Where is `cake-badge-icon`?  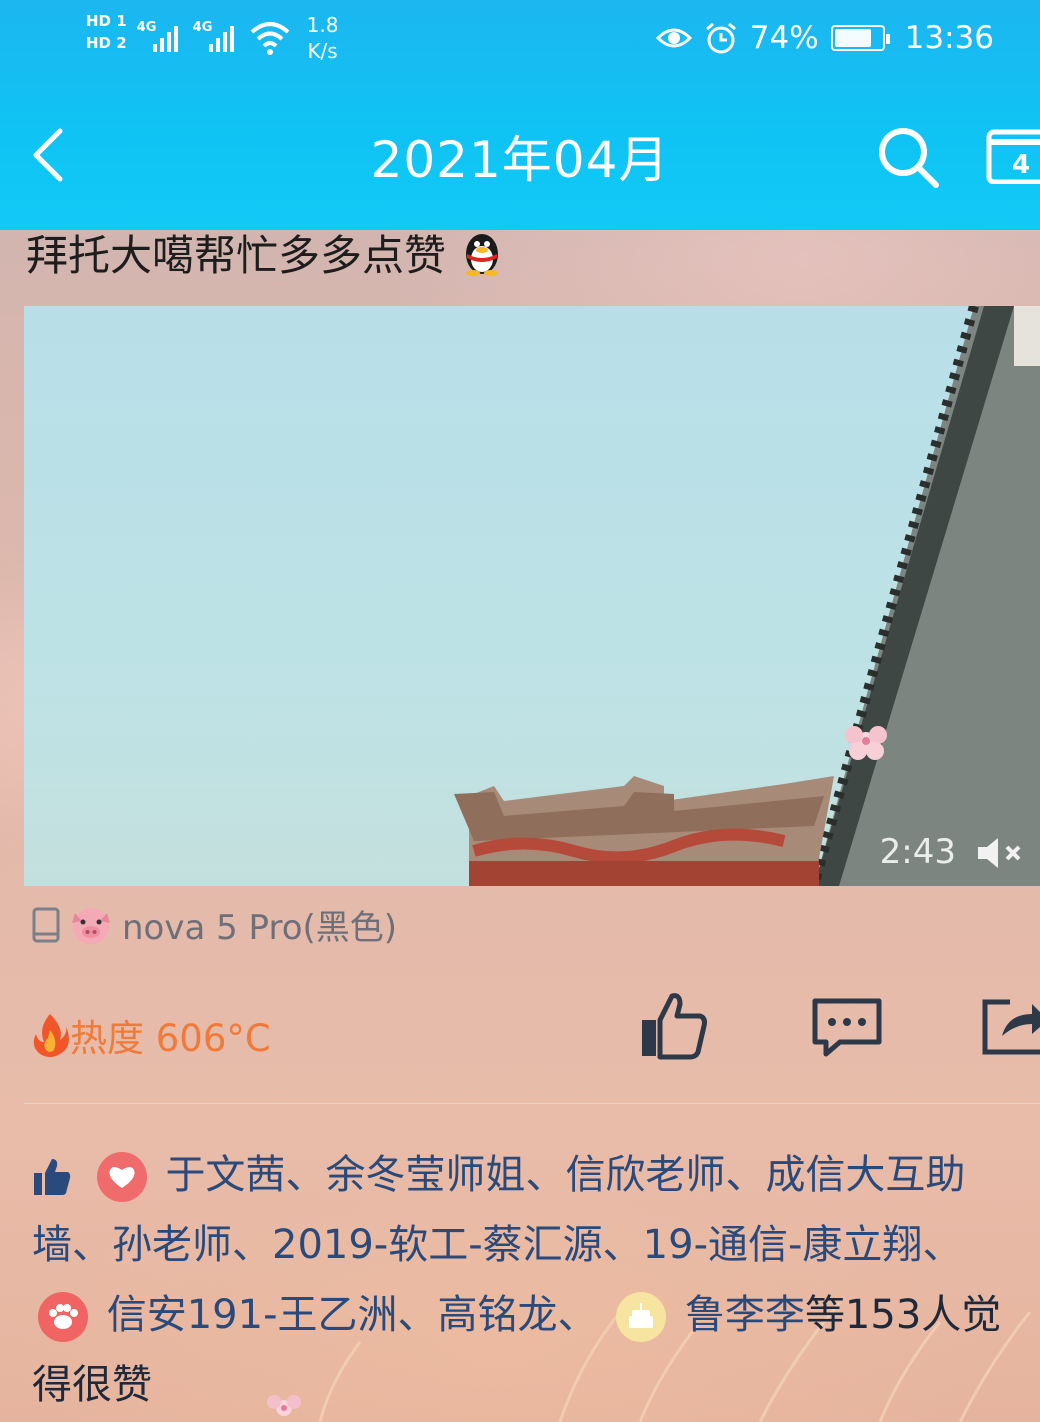
cake-badge-icon is located at coordinates (641, 1317).